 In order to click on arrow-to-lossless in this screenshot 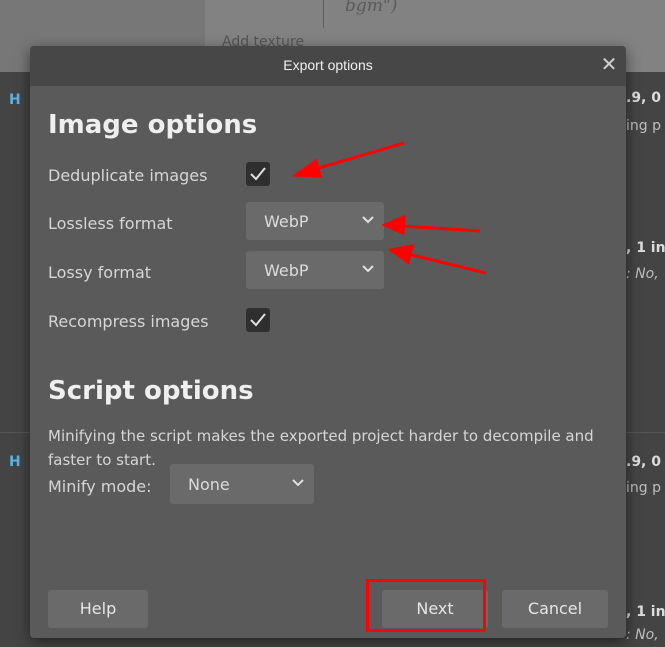, I will do `click(441, 228)`.